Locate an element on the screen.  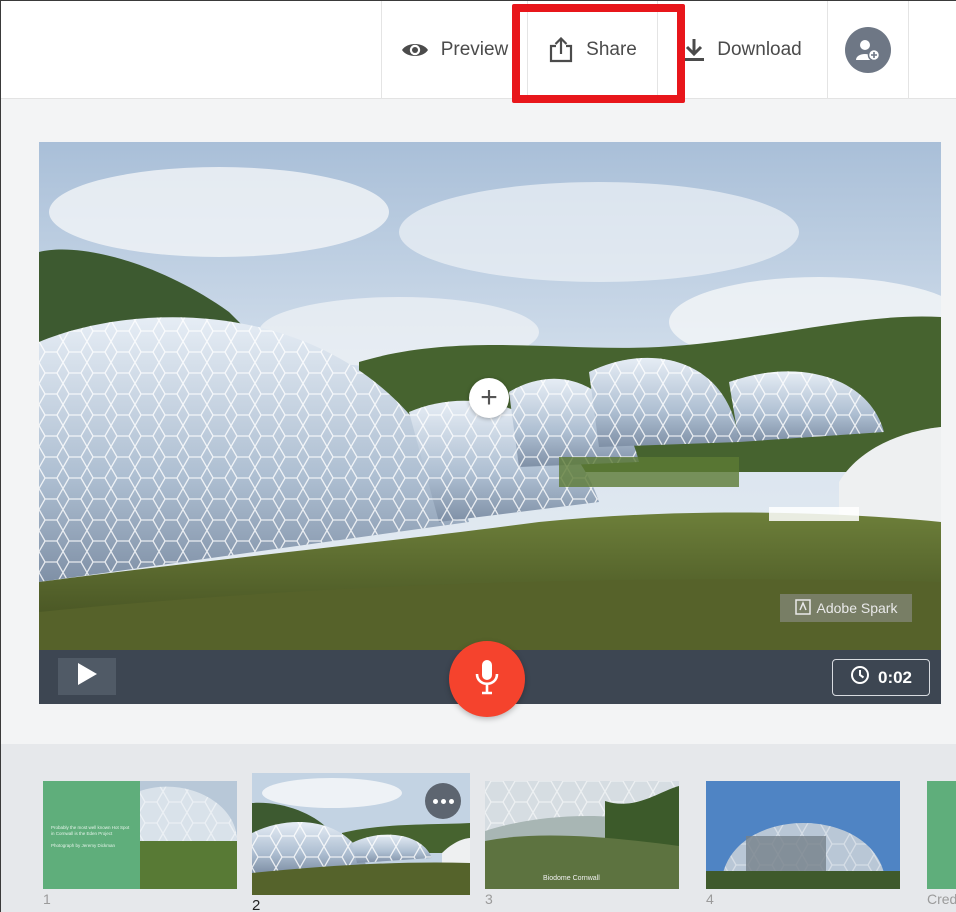
slide-number-3: 3 is located at coordinates (489, 899).